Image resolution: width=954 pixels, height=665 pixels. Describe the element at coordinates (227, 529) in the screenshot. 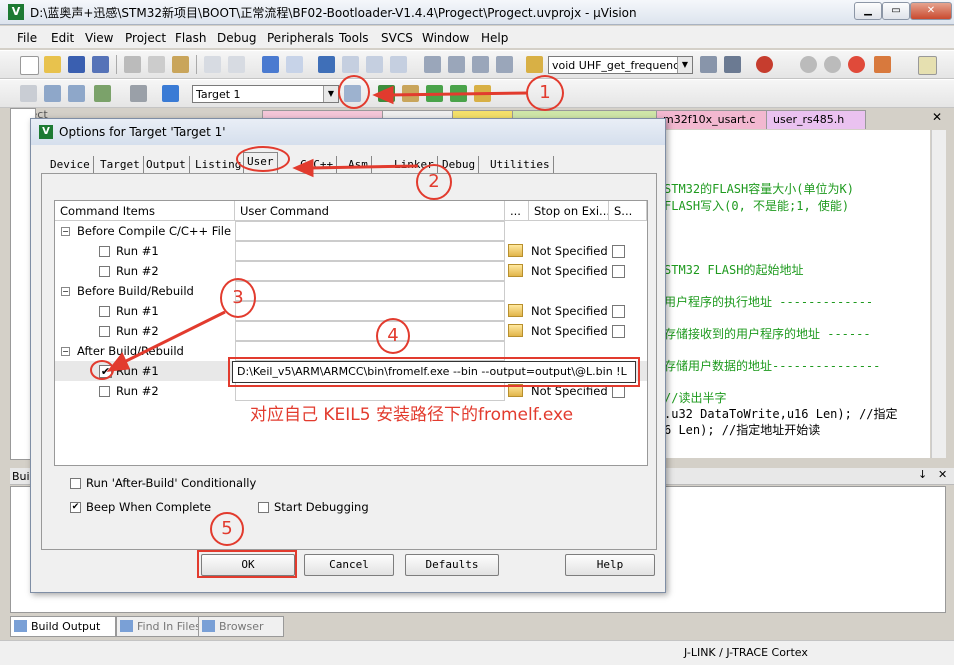

I see `annotation-step-5: 5` at that location.